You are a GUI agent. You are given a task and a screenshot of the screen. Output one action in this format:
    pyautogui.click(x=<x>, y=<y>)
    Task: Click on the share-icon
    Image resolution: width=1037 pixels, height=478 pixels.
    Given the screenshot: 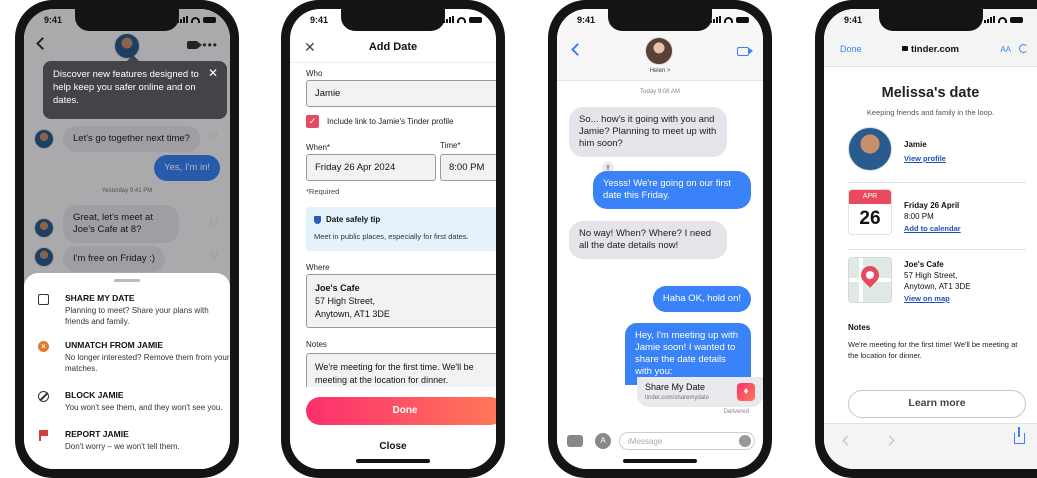 What is the action you would take?
    pyautogui.click(x=1019, y=435)
    